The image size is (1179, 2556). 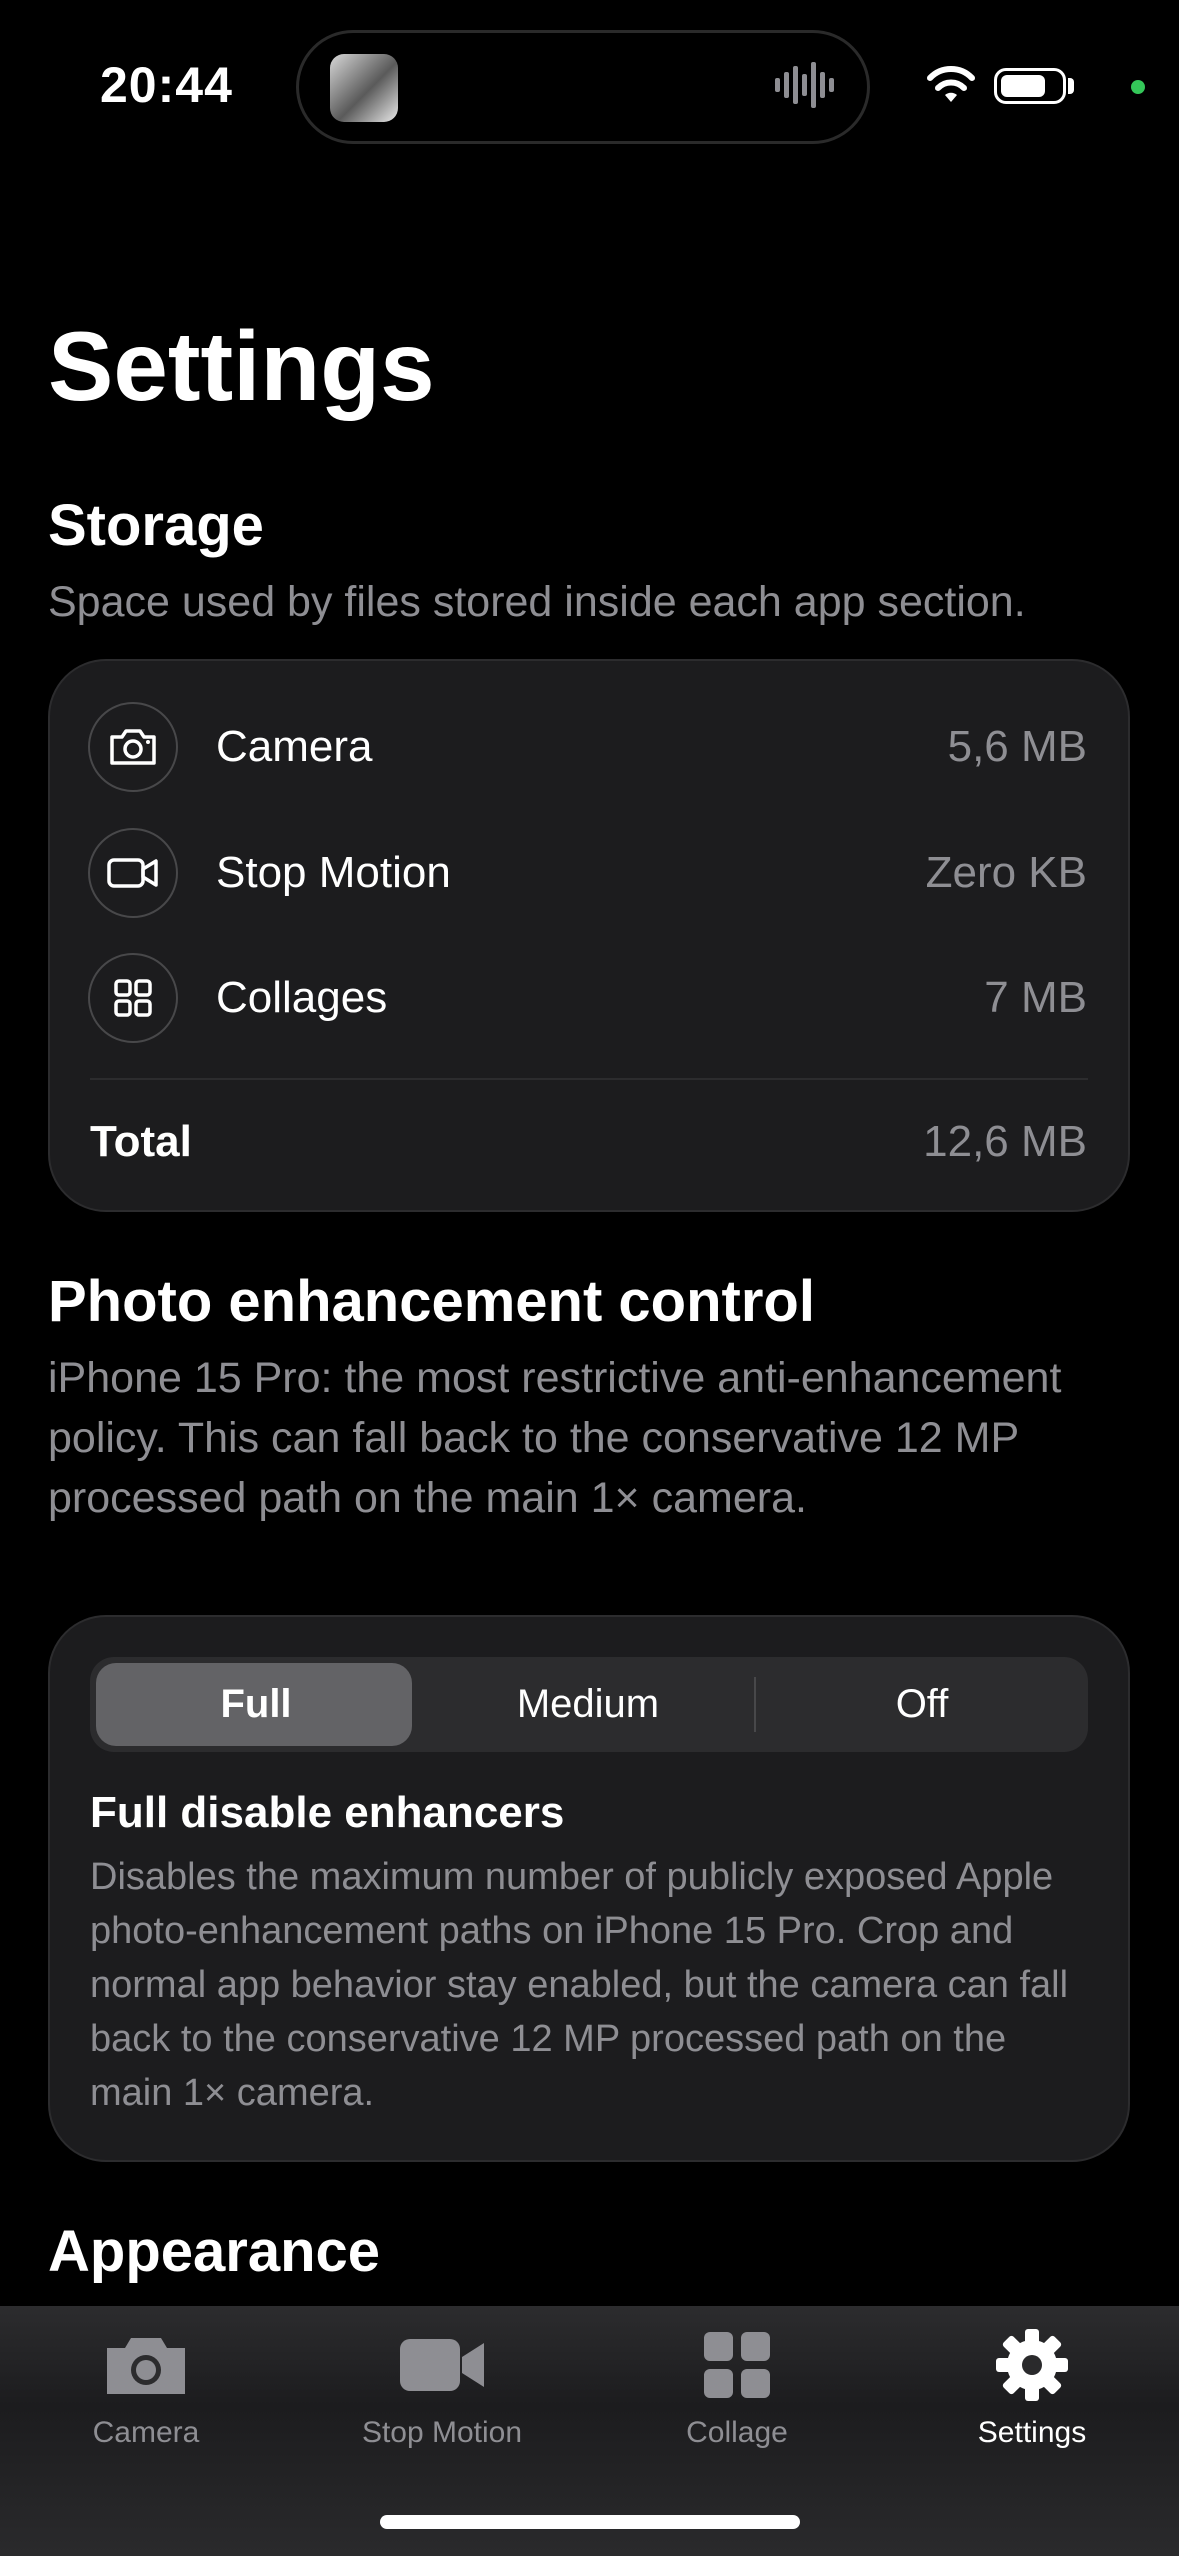 I want to click on divider, so click(x=589, y=1079).